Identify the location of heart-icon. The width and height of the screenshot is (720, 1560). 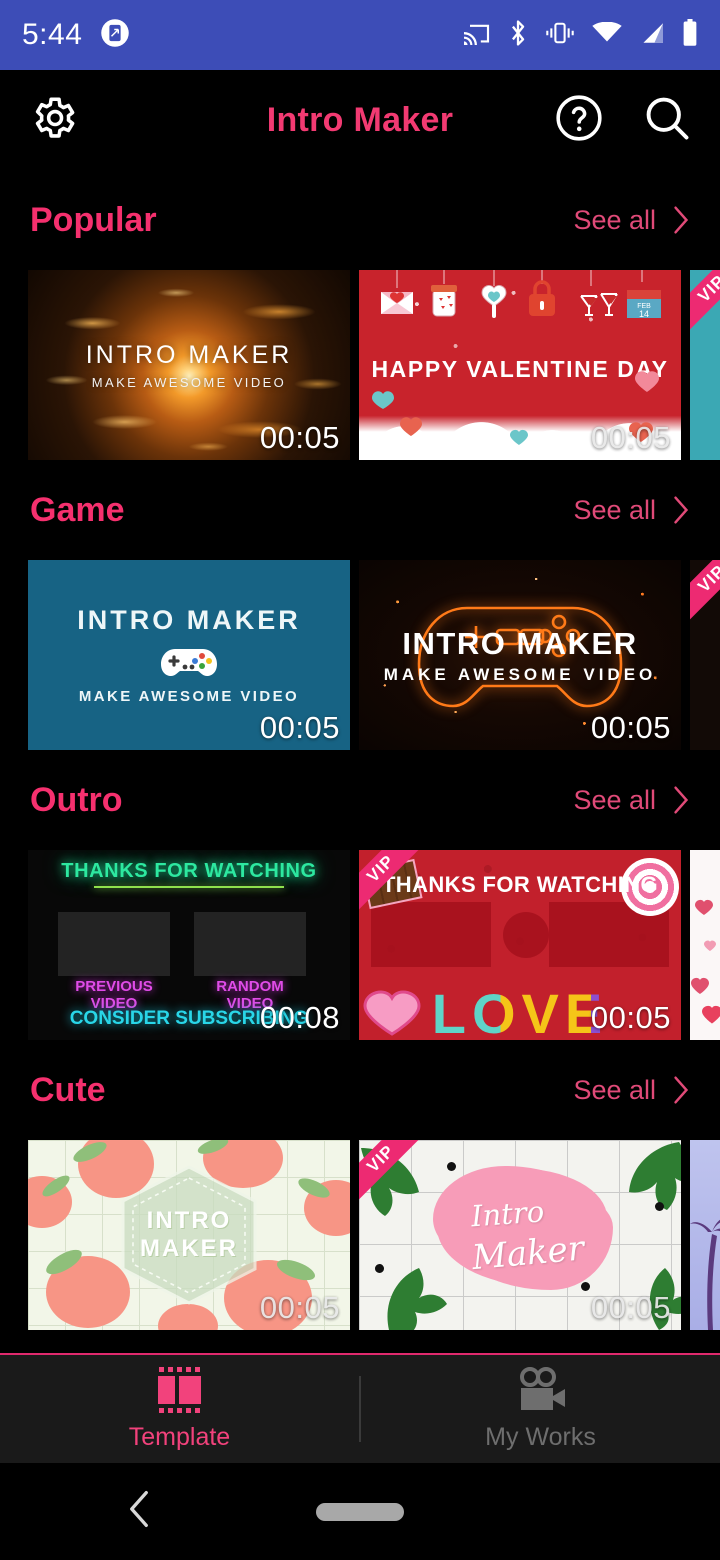
(392, 1013).